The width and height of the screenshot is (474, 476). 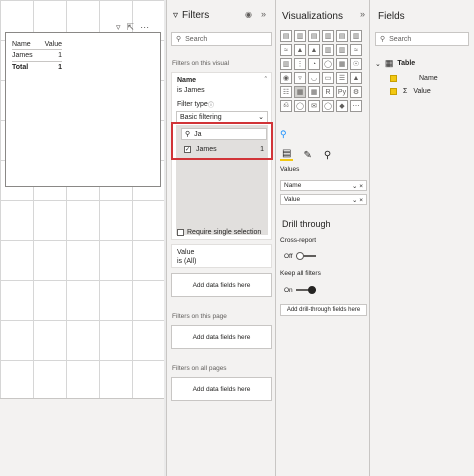 What do you see at coordinates (422, 91) in the screenshot?
I see `field-label: Value` at bounding box center [422, 91].